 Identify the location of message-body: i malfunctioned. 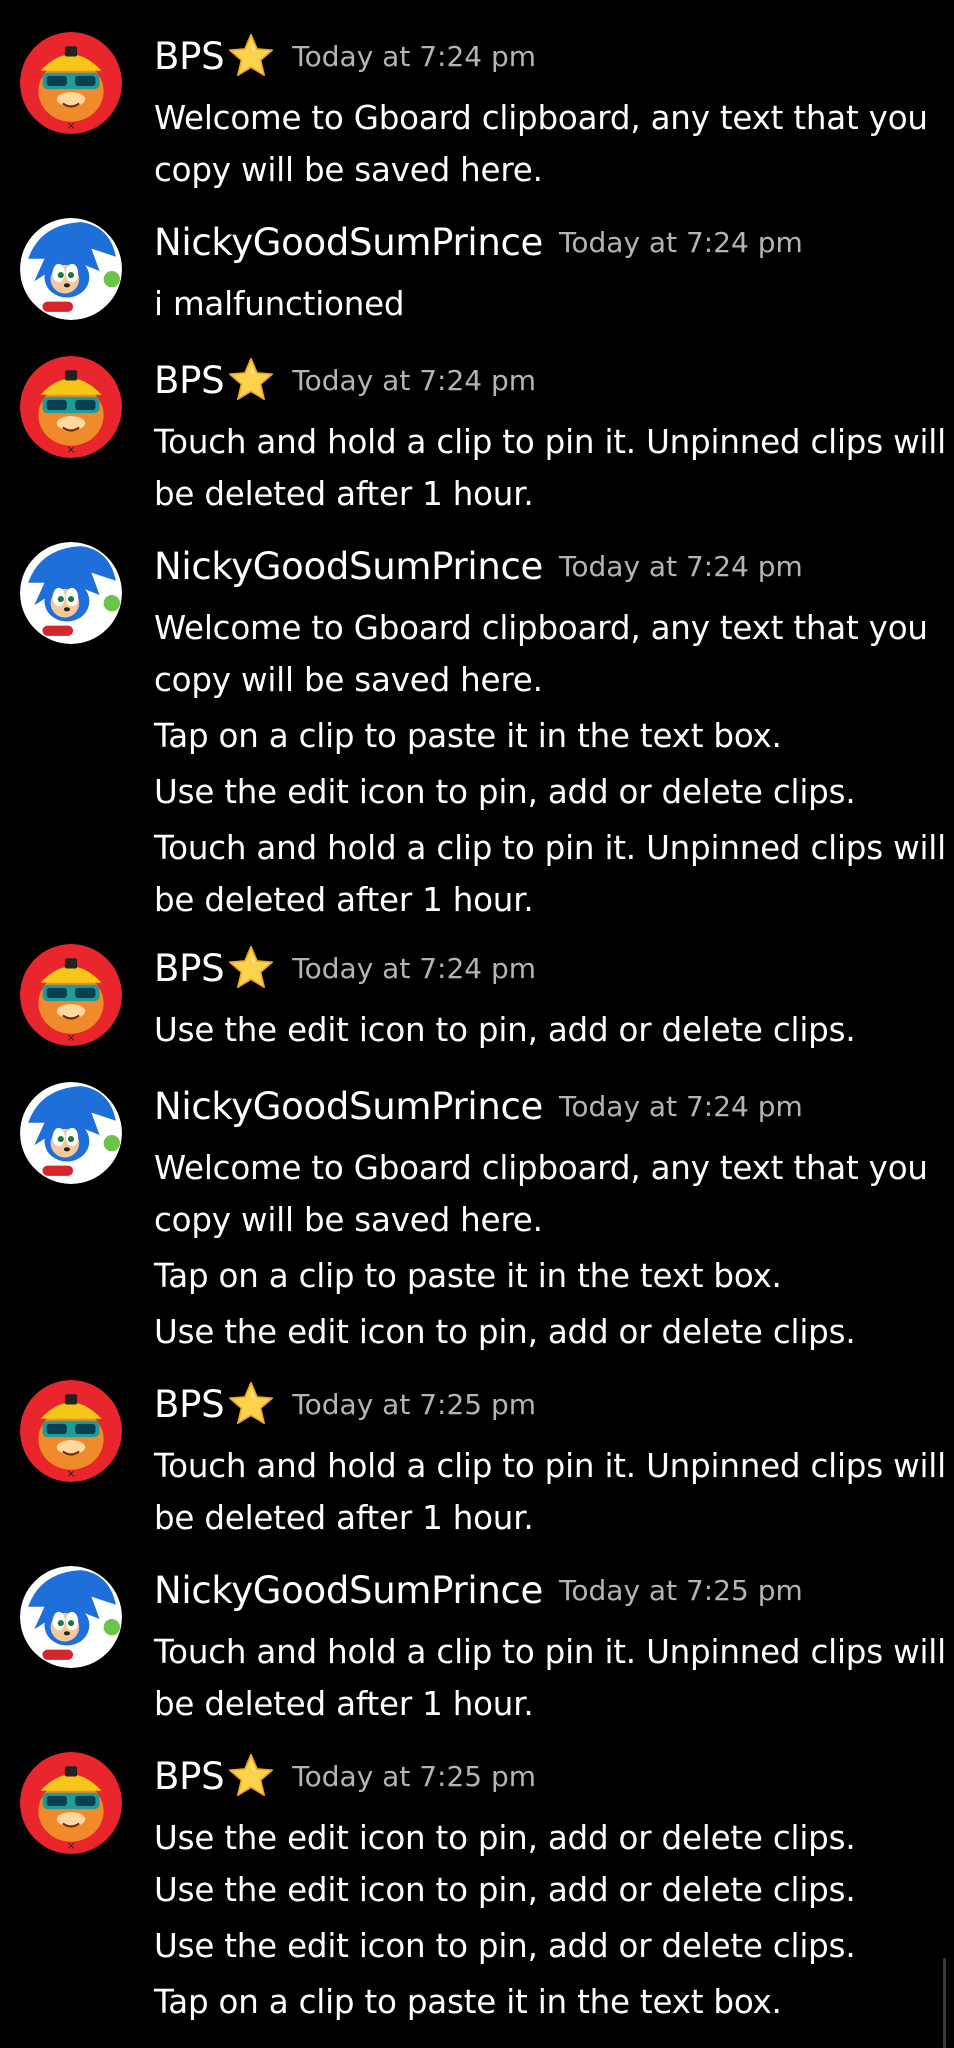
(544, 304).